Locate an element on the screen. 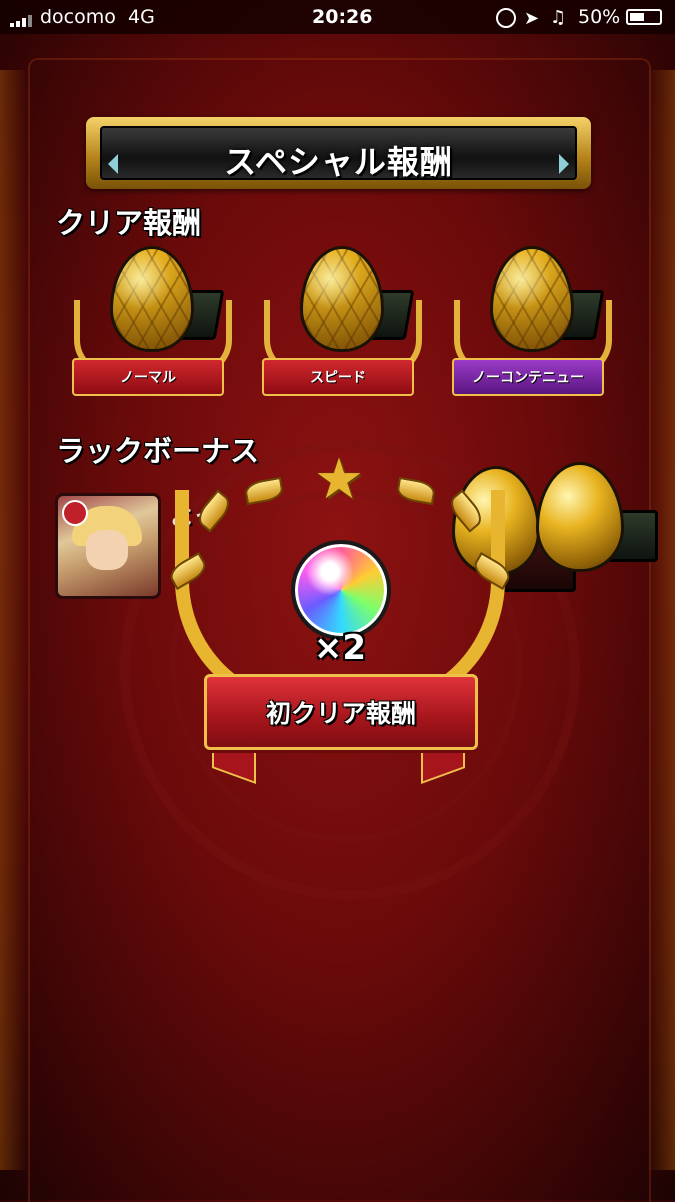  star-icon: ★ is located at coordinates (339, 479).